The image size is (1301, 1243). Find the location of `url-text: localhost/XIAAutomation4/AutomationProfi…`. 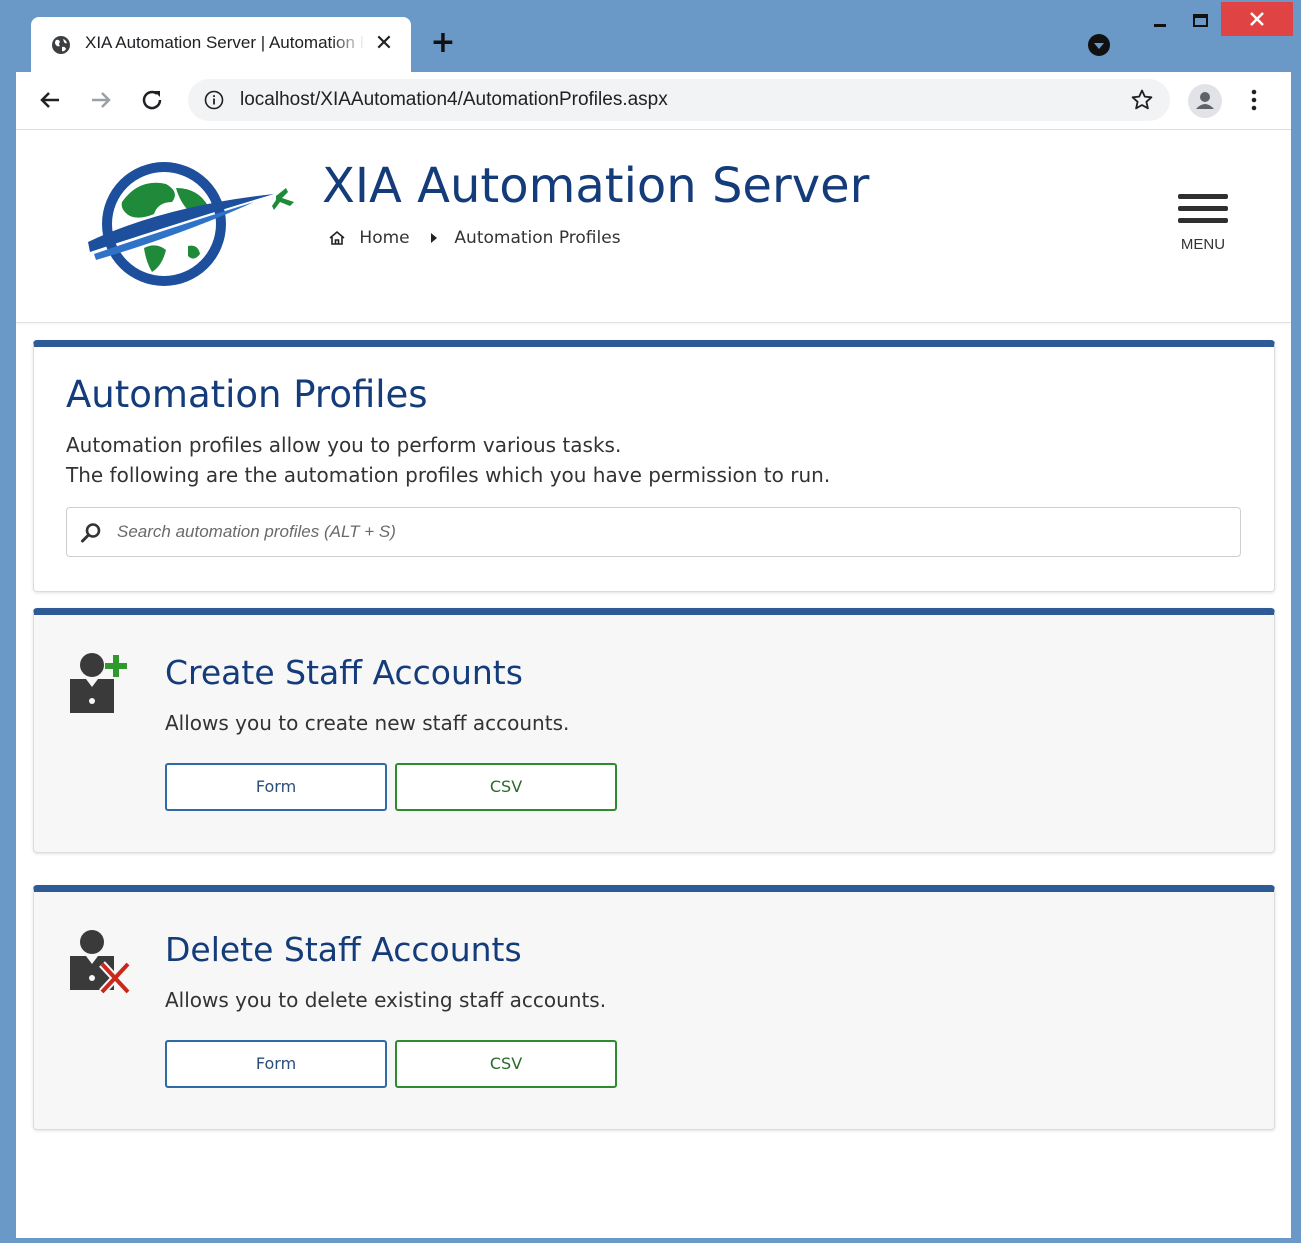

url-text: localhost/XIAAutomation4/AutomationProfi… is located at coordinates (454, 100).